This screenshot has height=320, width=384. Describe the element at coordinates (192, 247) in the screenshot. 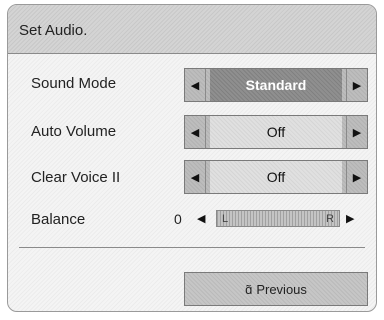

I see `divider` at that location.